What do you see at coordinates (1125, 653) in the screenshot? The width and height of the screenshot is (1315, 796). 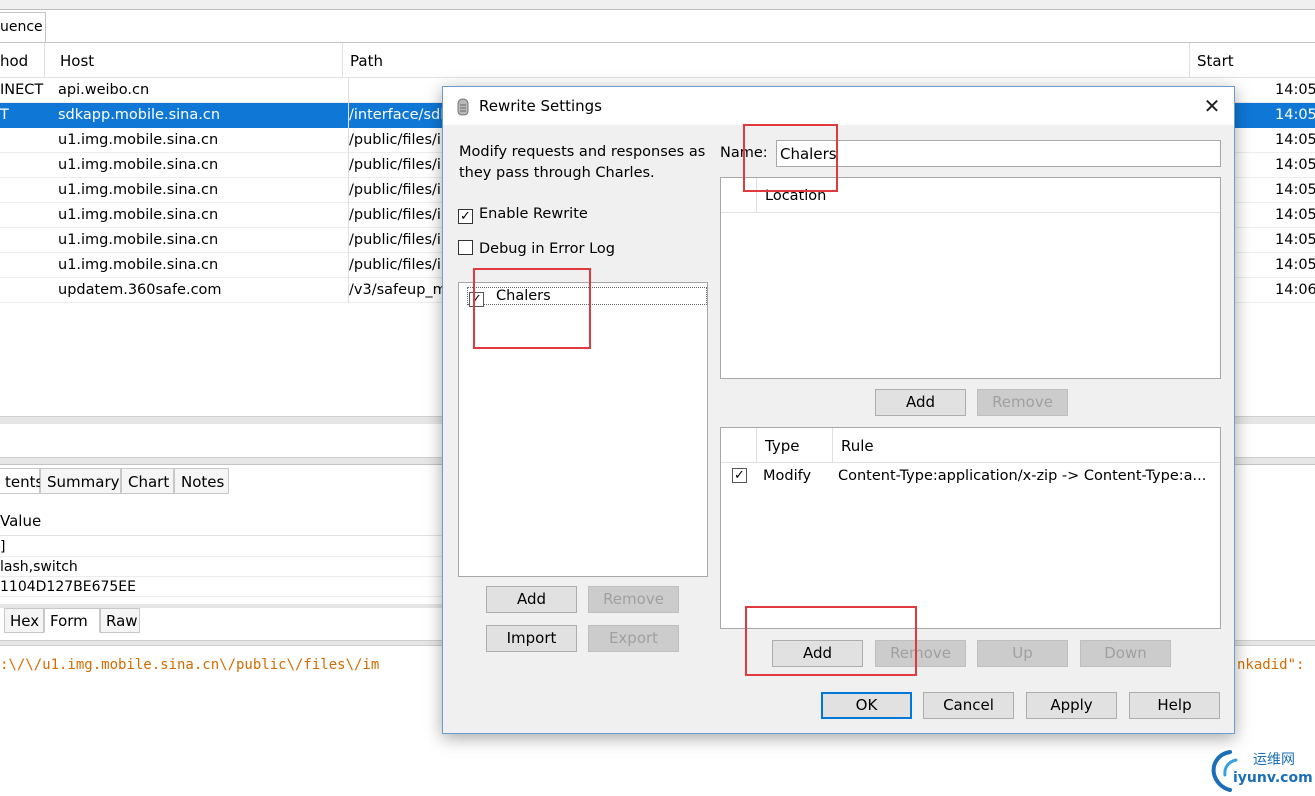 I see `move-down-button: Down` at bounding box center [1125, 653].